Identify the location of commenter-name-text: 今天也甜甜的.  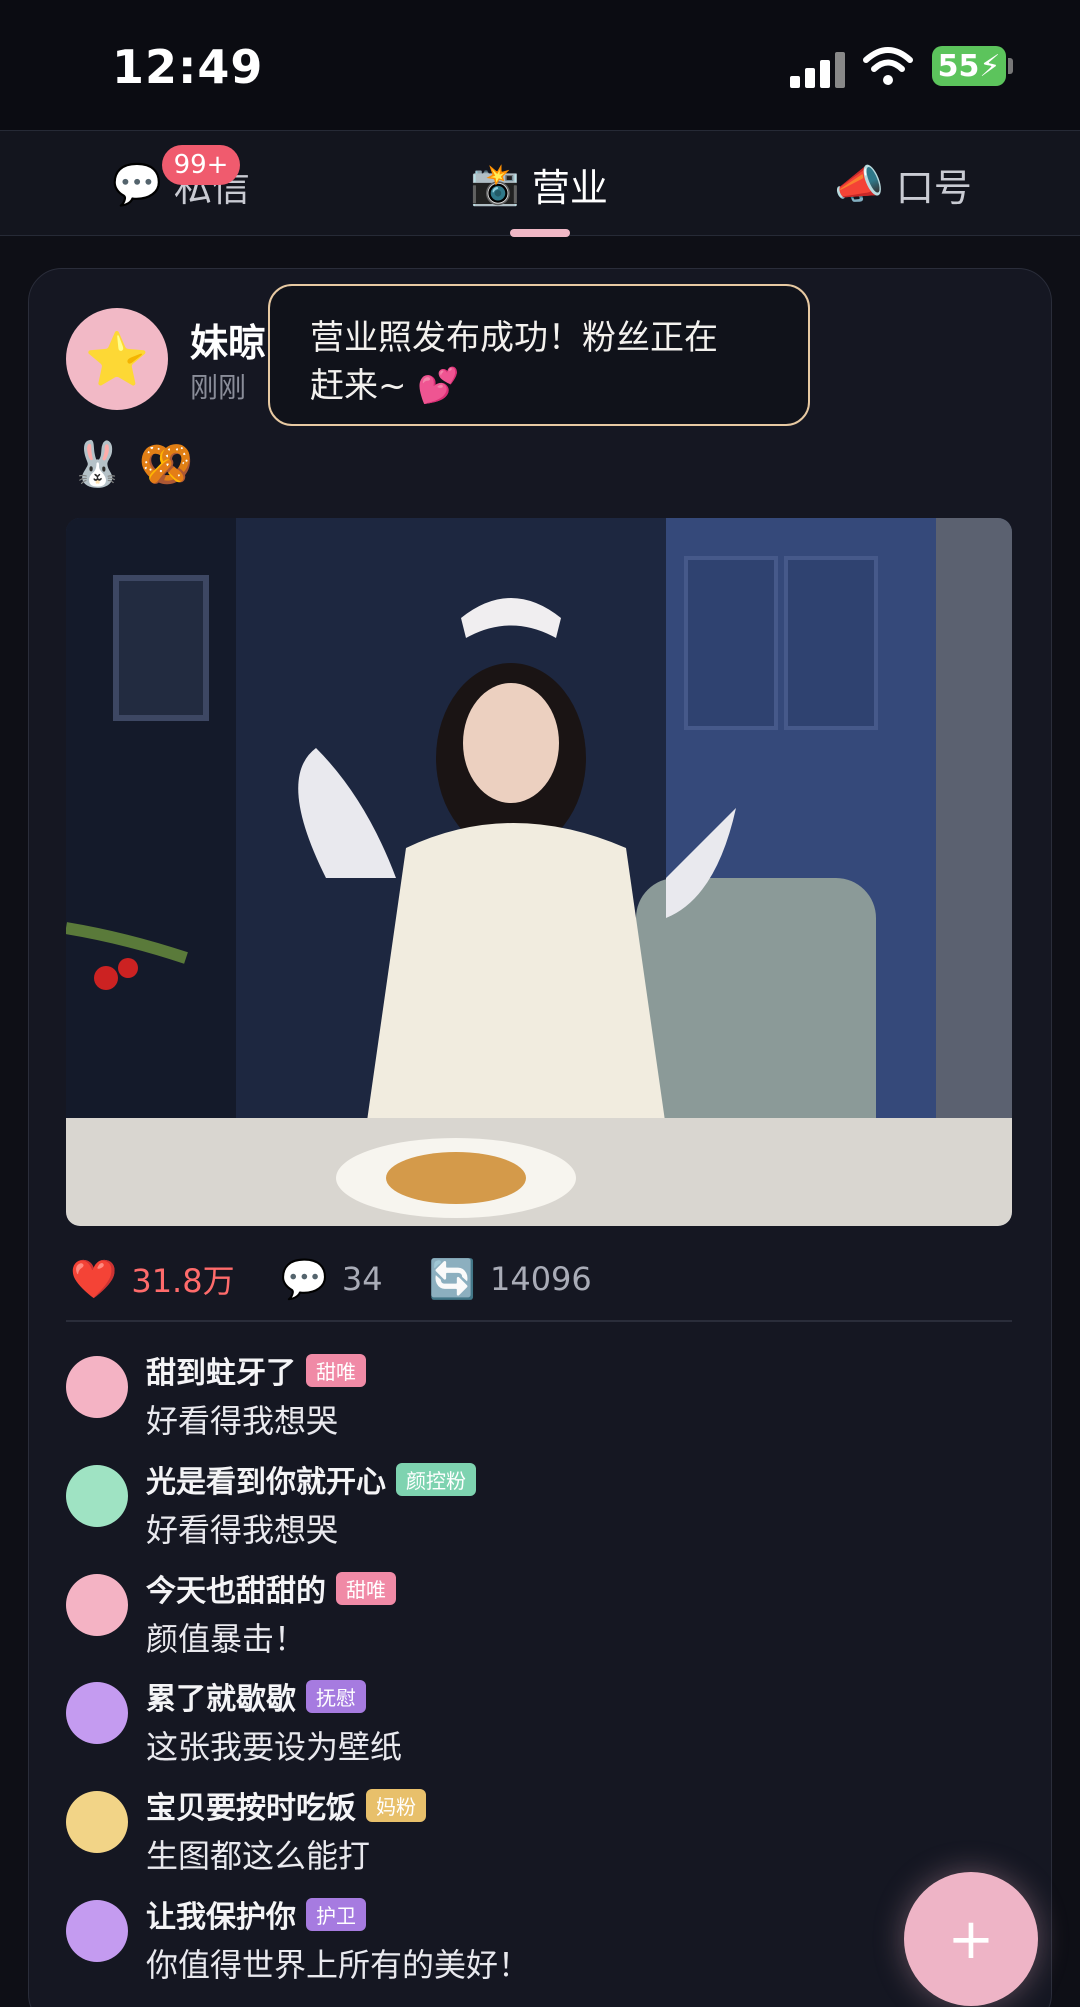
(236, 1591).